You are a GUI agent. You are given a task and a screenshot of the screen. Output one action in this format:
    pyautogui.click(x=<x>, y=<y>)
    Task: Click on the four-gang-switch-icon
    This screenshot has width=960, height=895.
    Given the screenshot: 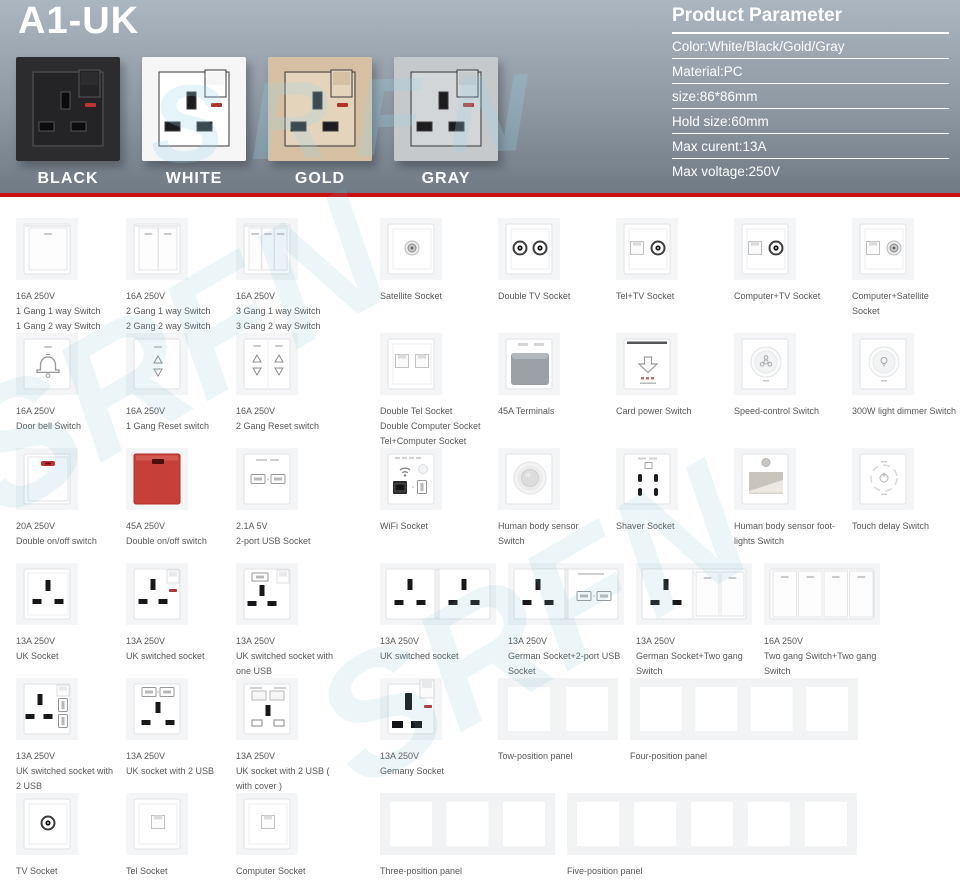 What is the action you would take?
    pyautogui.click(x=822, y=594)
    